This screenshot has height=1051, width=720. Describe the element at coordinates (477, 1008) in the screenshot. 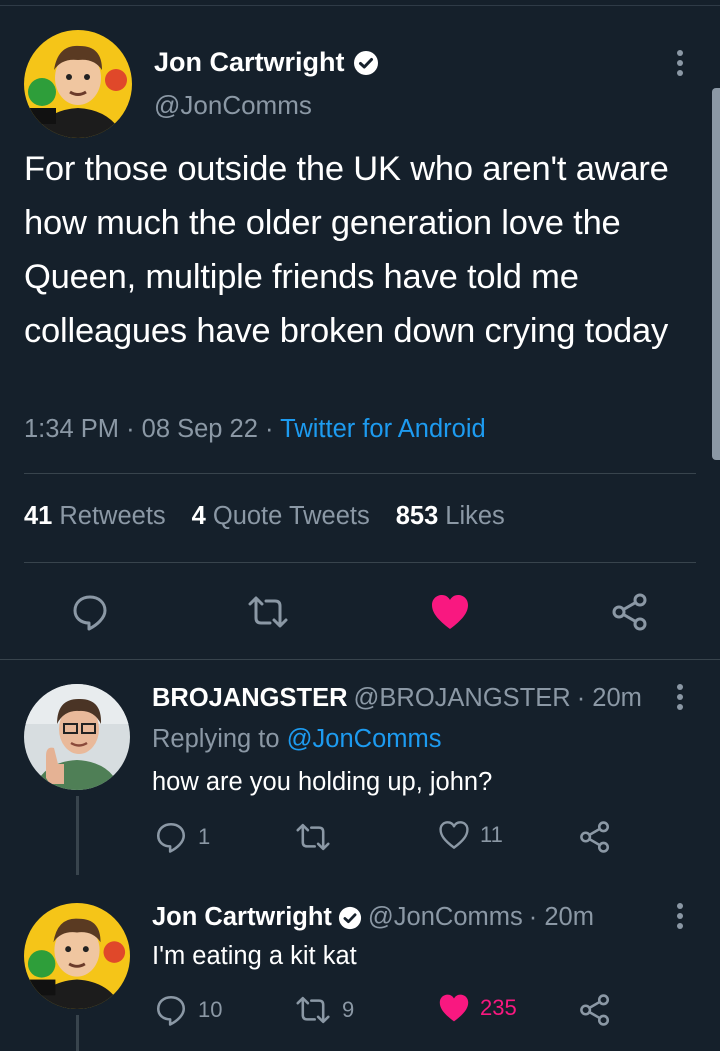

I see `like-button: 235` at that location.